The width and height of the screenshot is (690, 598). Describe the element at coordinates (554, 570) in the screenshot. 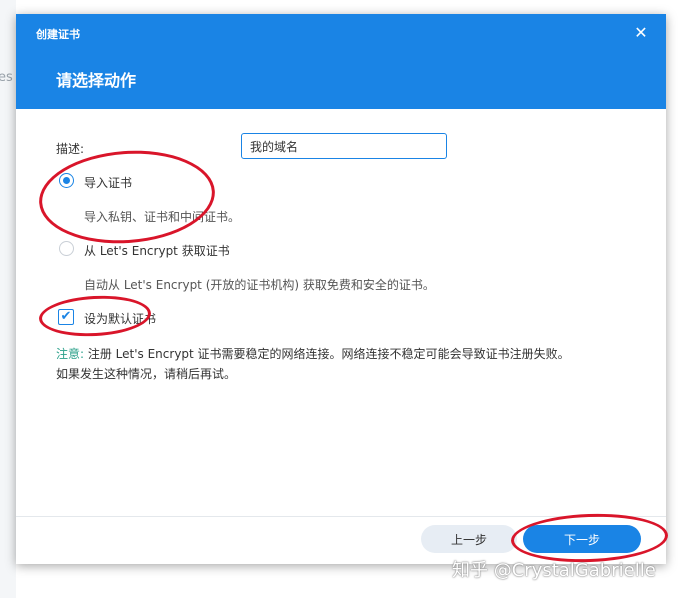

I see `watermark: 知乎 @CrystalGabrielle` at that location.